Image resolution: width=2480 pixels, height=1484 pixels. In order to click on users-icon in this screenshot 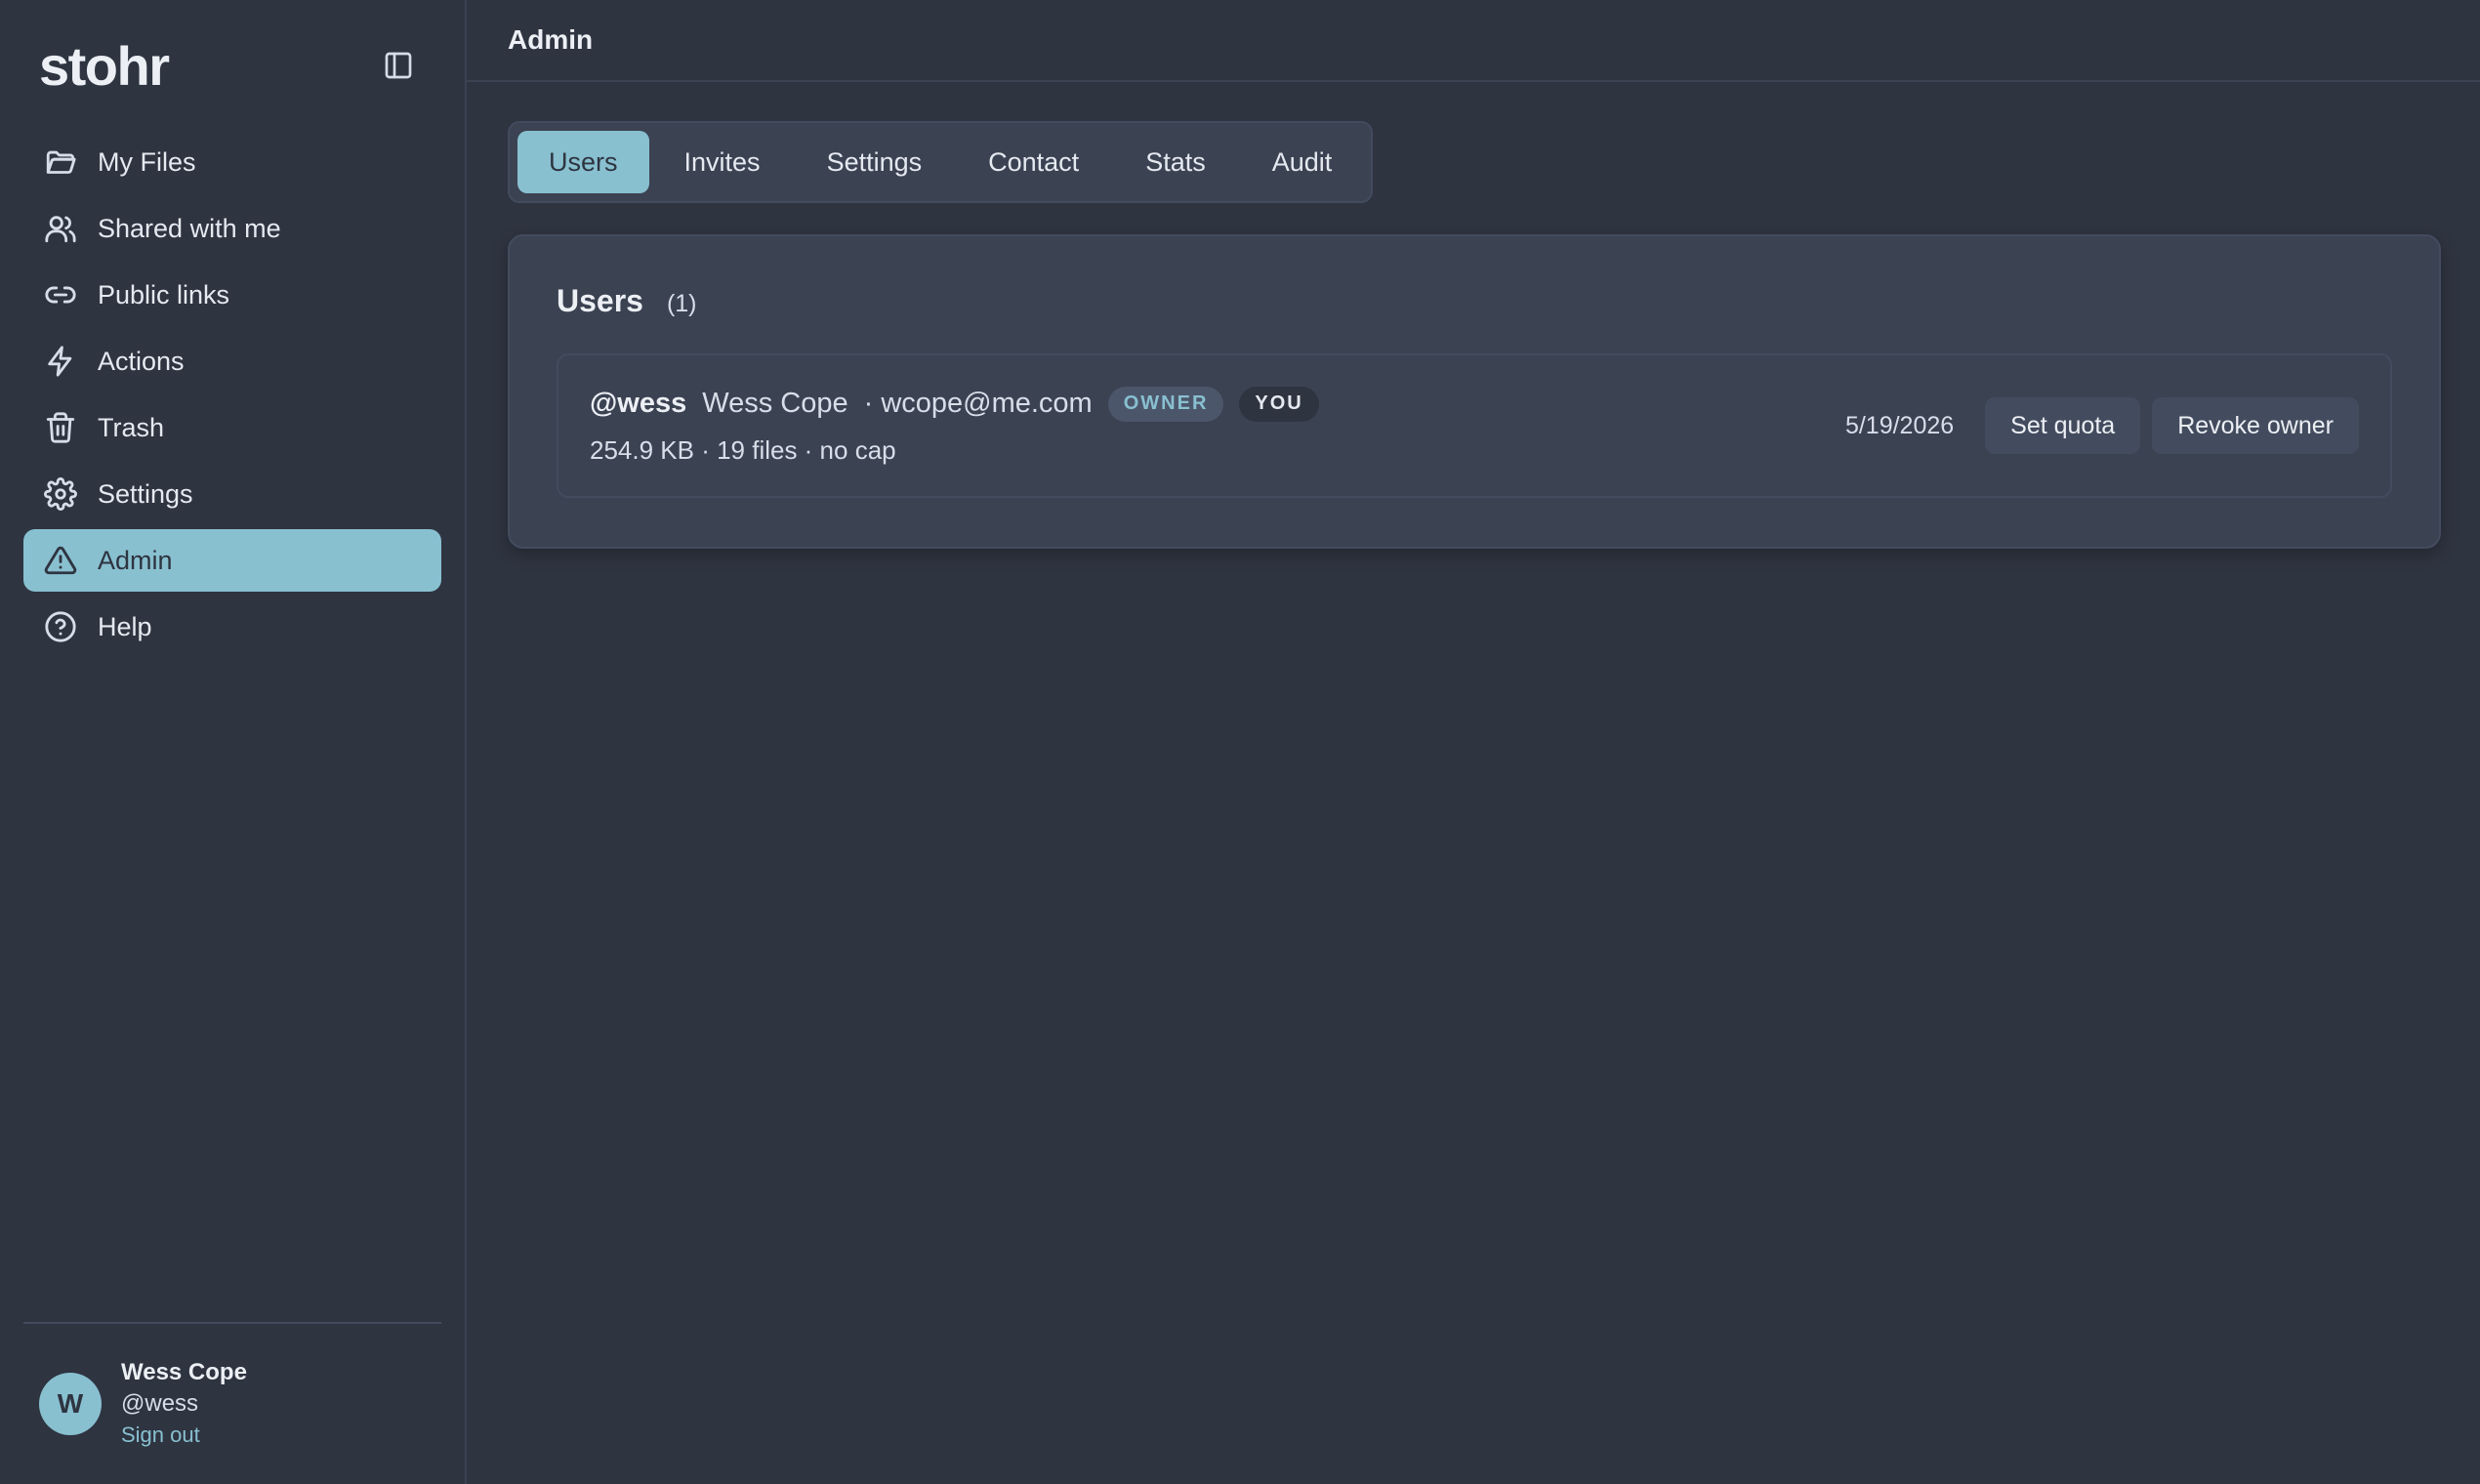, I will do `click(60, 229)`.